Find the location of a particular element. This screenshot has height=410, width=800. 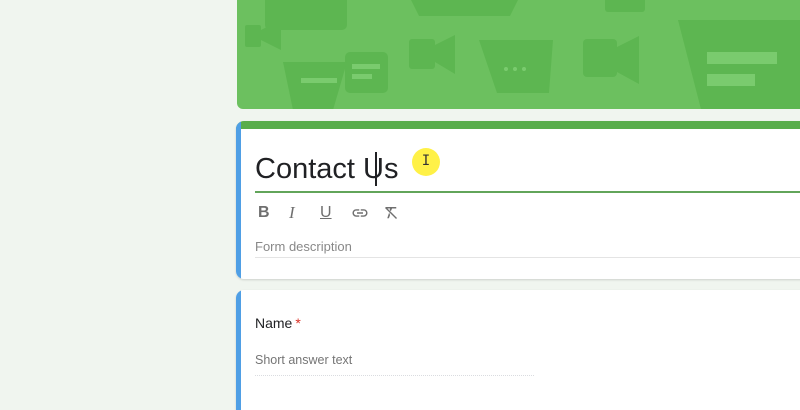

form-title-input is located at coordinates (527, 170).